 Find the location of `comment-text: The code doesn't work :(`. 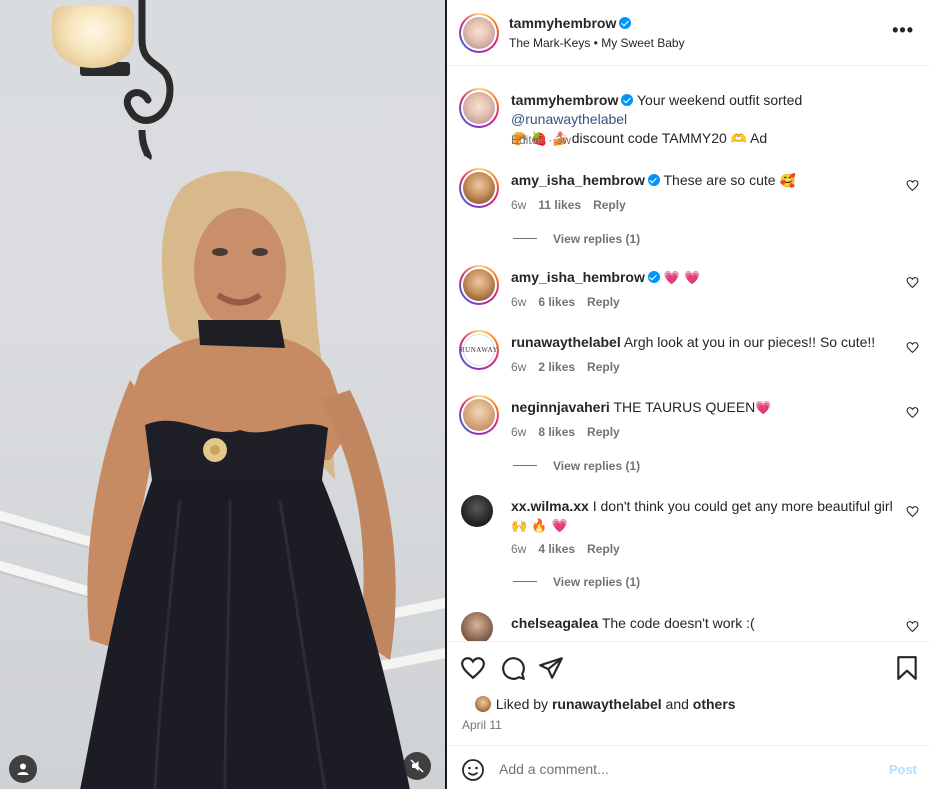

comment-text: The code doesn't work :( is located at coordinates (678, 623).